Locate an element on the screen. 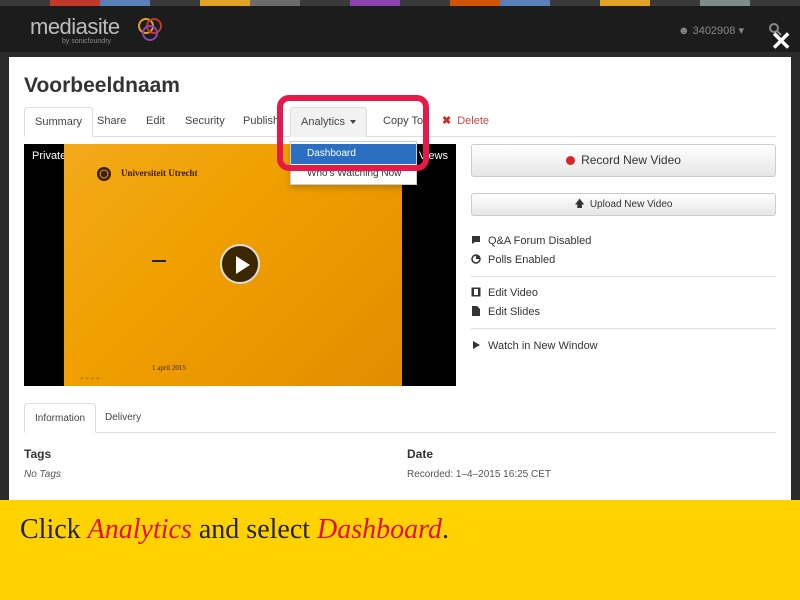  tab-delivery-label: Delivery is located at coordinates (123, 417).